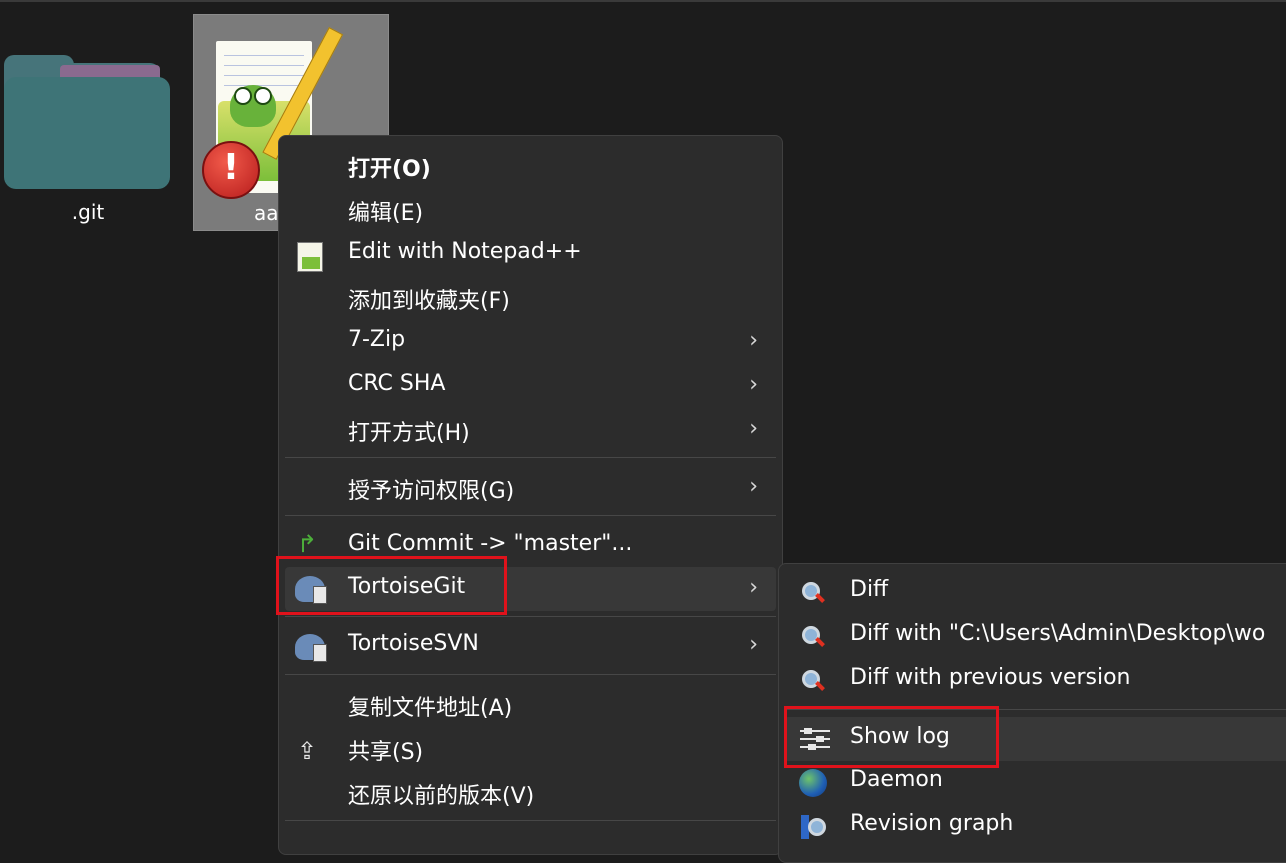 This screenshot has height=863, width=1286. I want to click on menu-item-label: 7-Zip, so click(377, 339).